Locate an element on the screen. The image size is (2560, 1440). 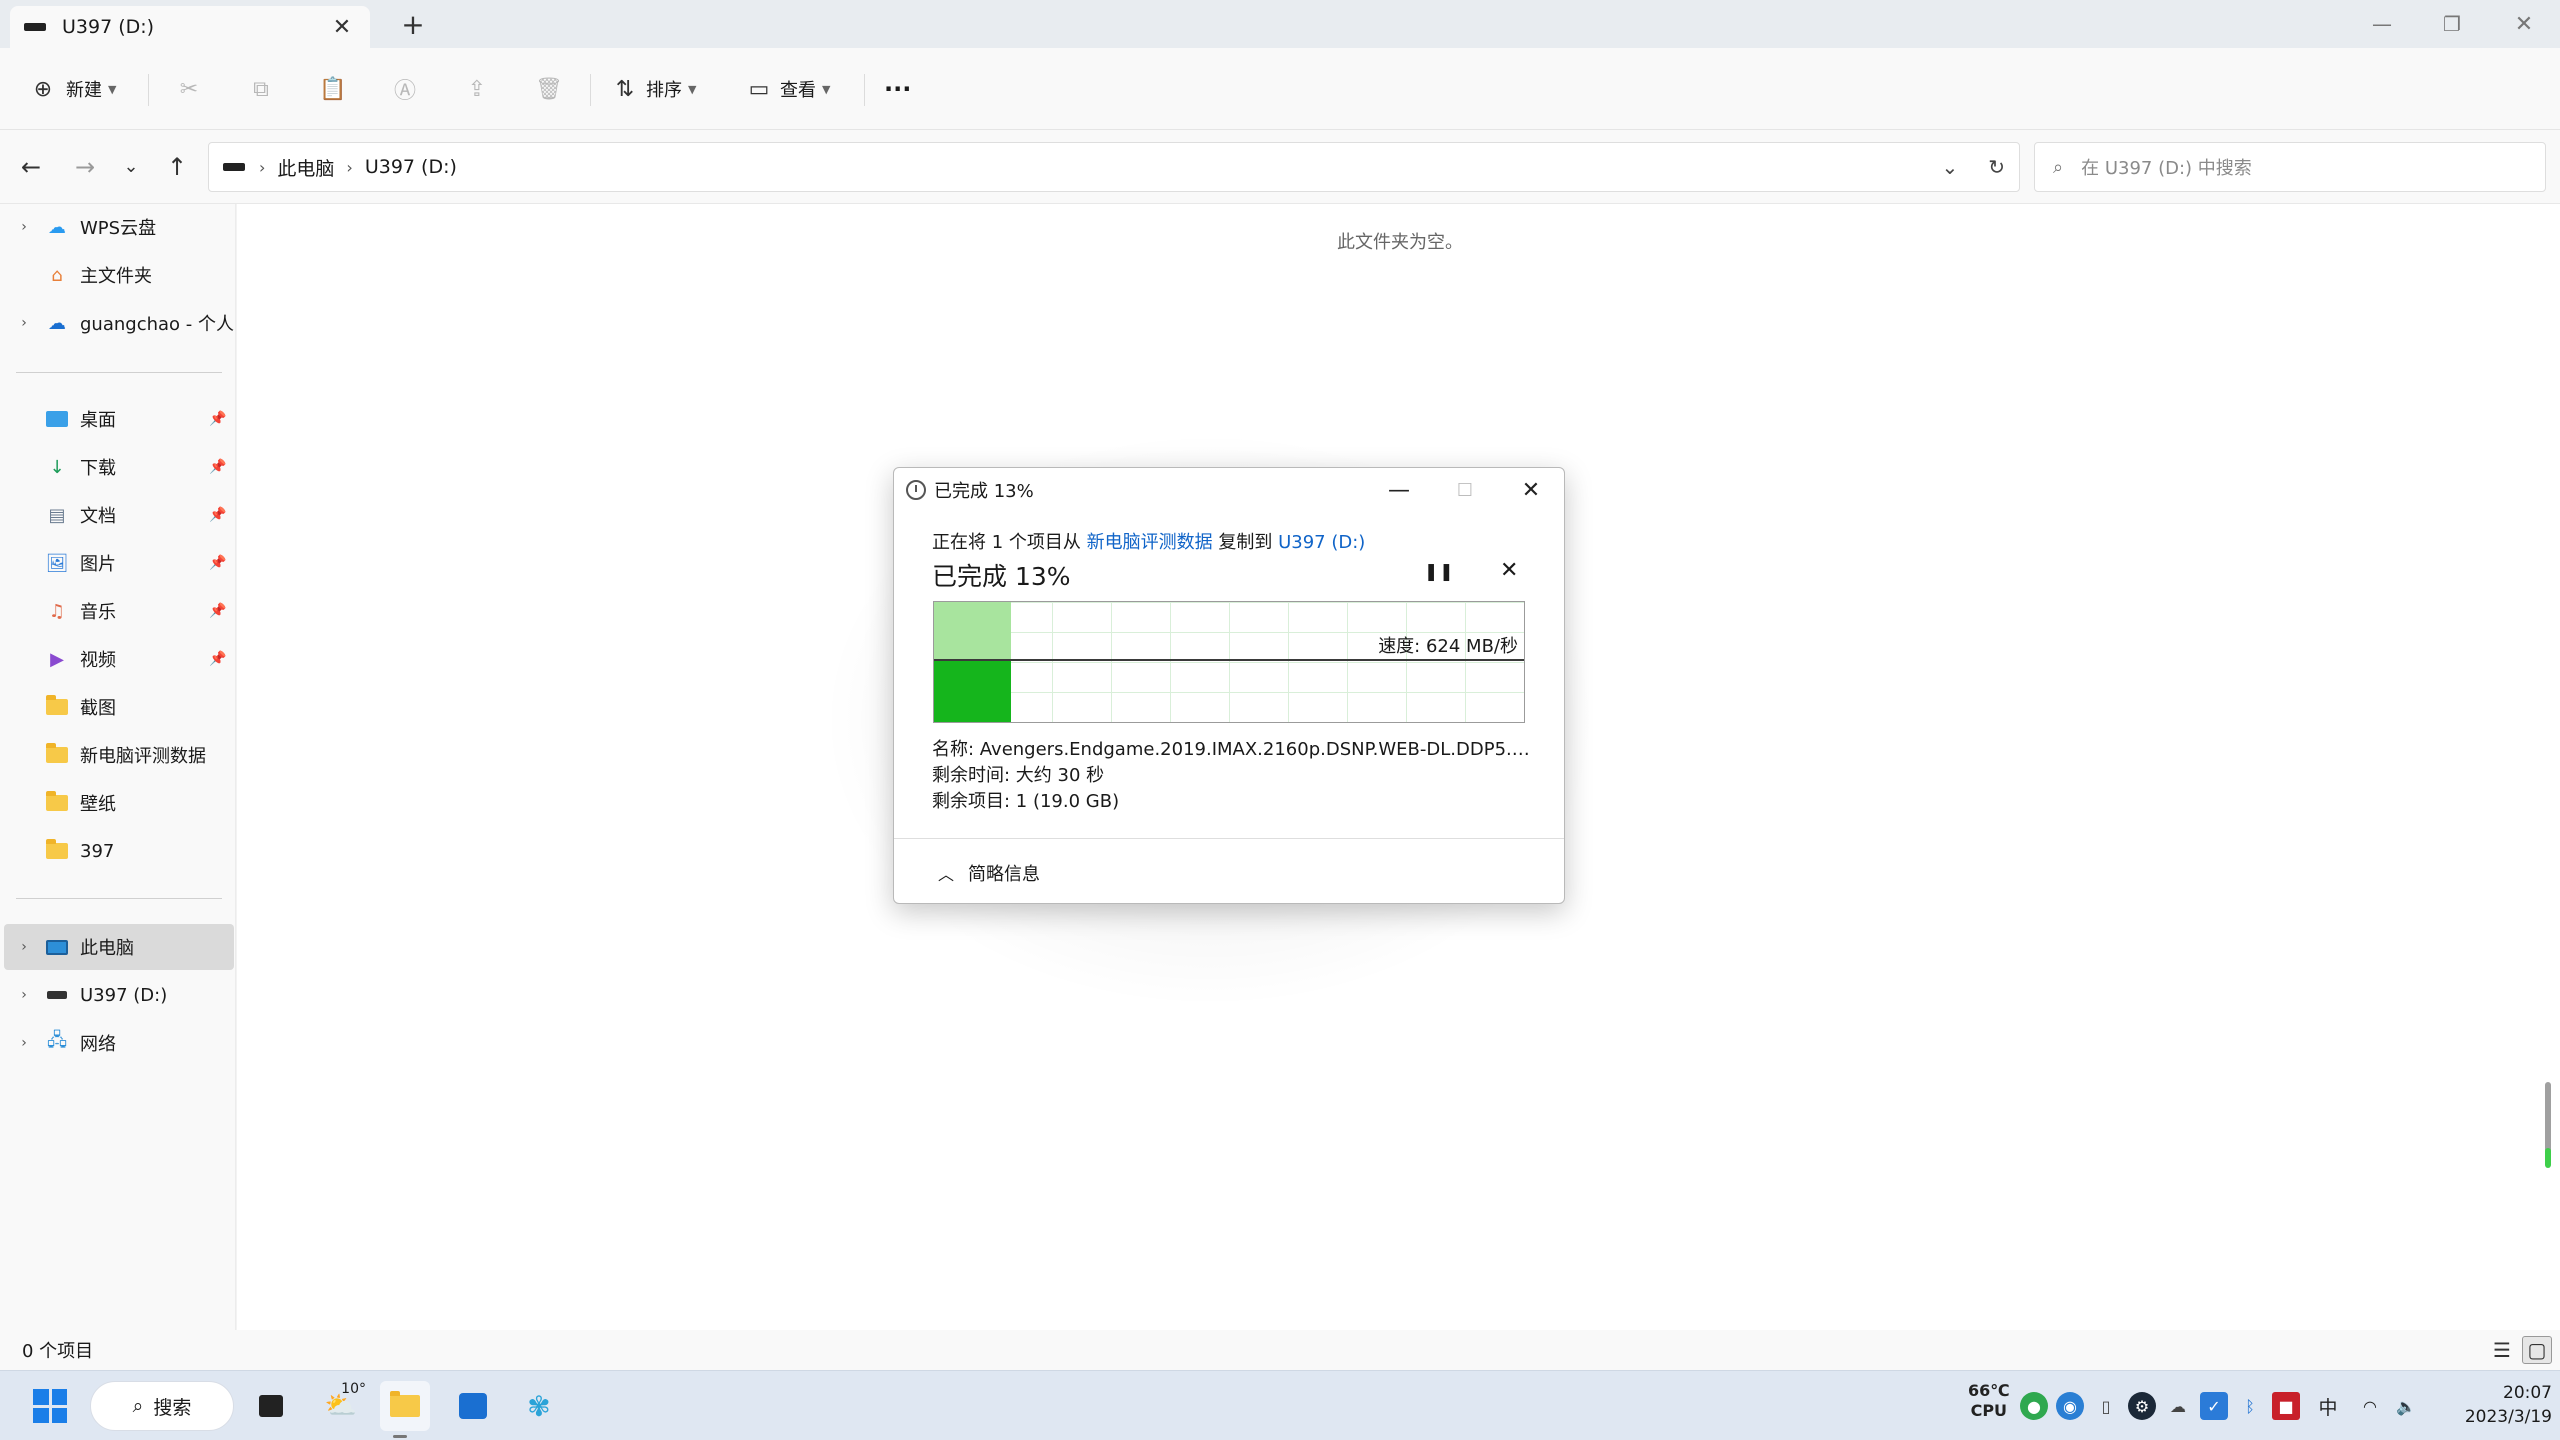
music-icon: ♫ is located at coordinates (57, 611).